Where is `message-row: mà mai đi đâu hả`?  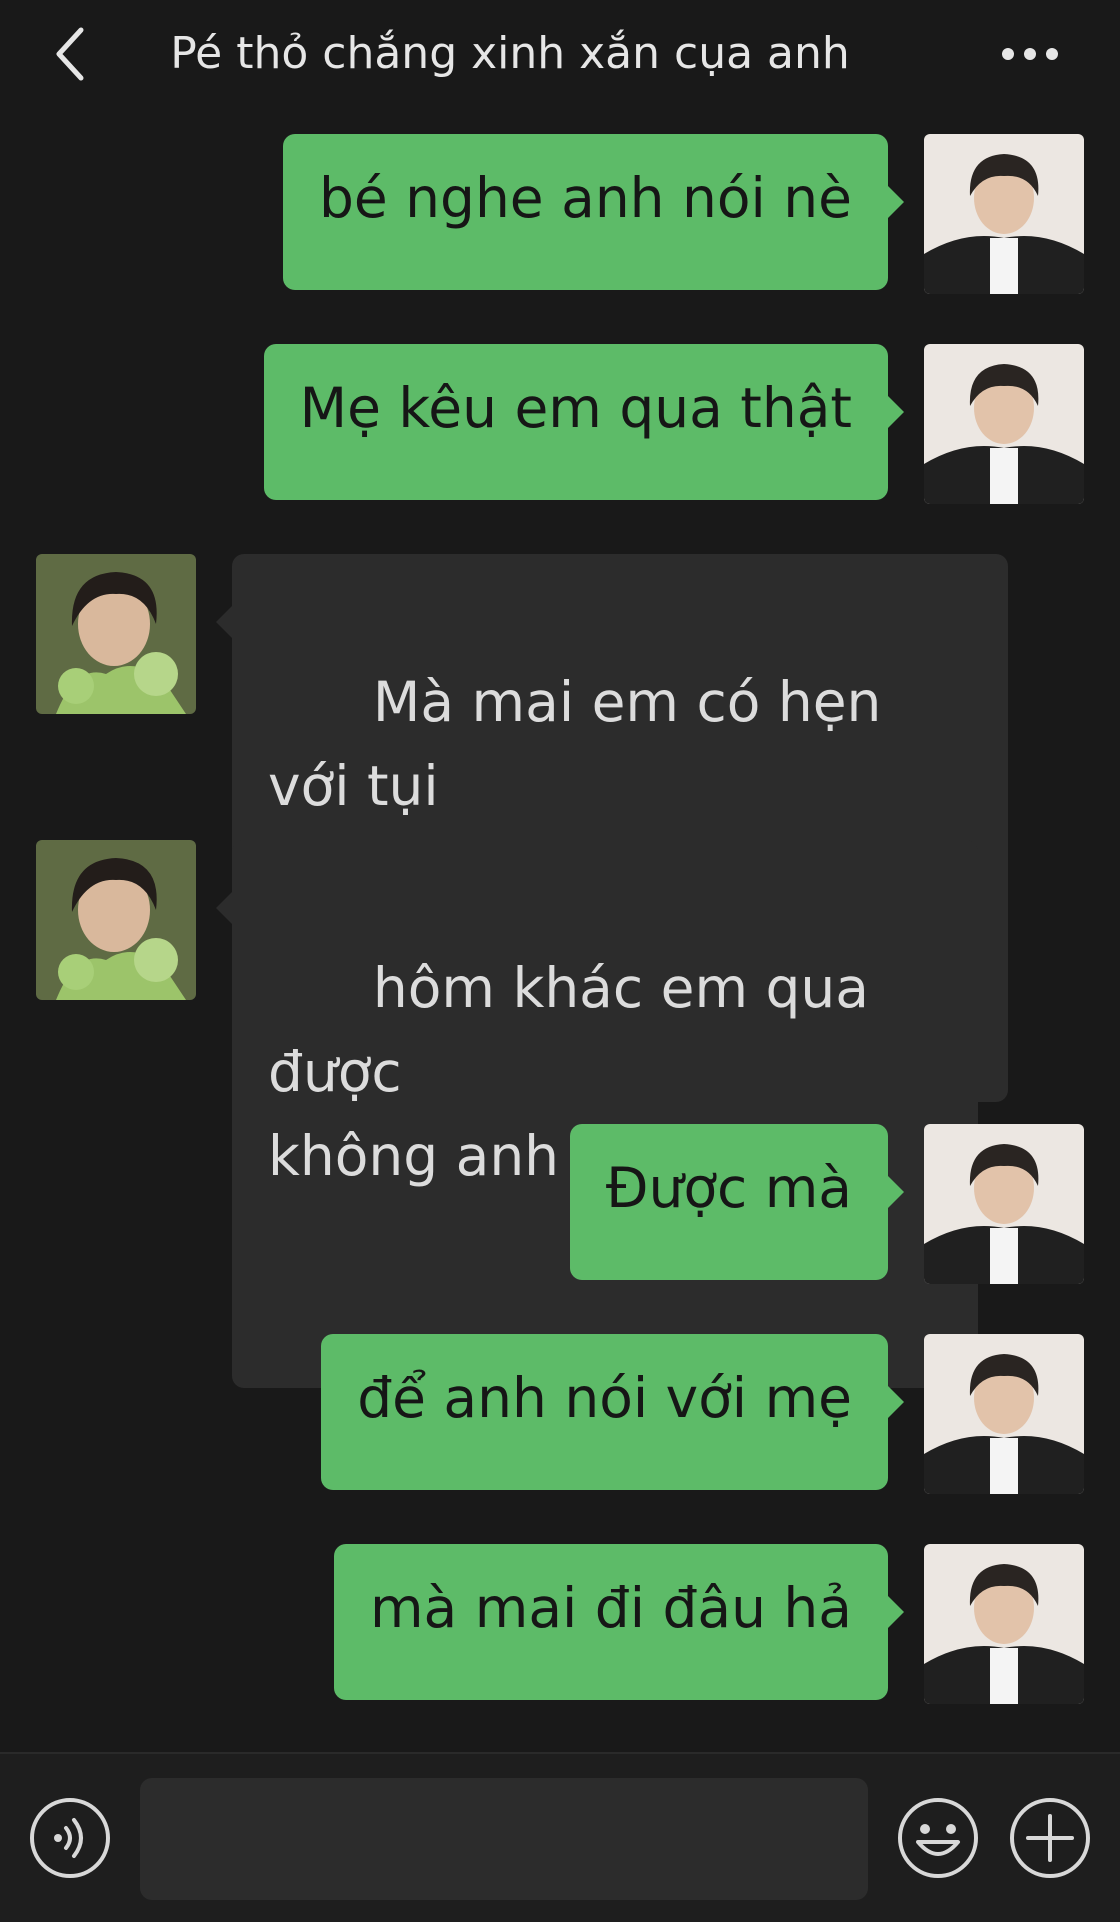 message-row: mà mai đi đâu hả is located at coordinates (560, 1627).